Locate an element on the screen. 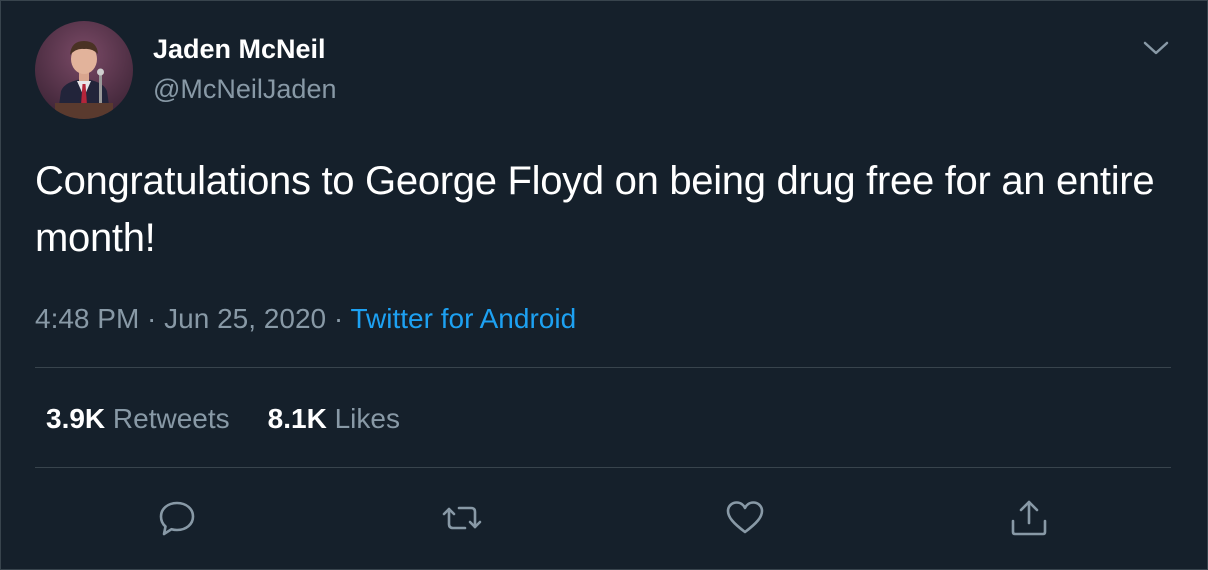  tweet-stats: 3.9K Retweets 8.1K Likes is located at coordinates (242, 419).